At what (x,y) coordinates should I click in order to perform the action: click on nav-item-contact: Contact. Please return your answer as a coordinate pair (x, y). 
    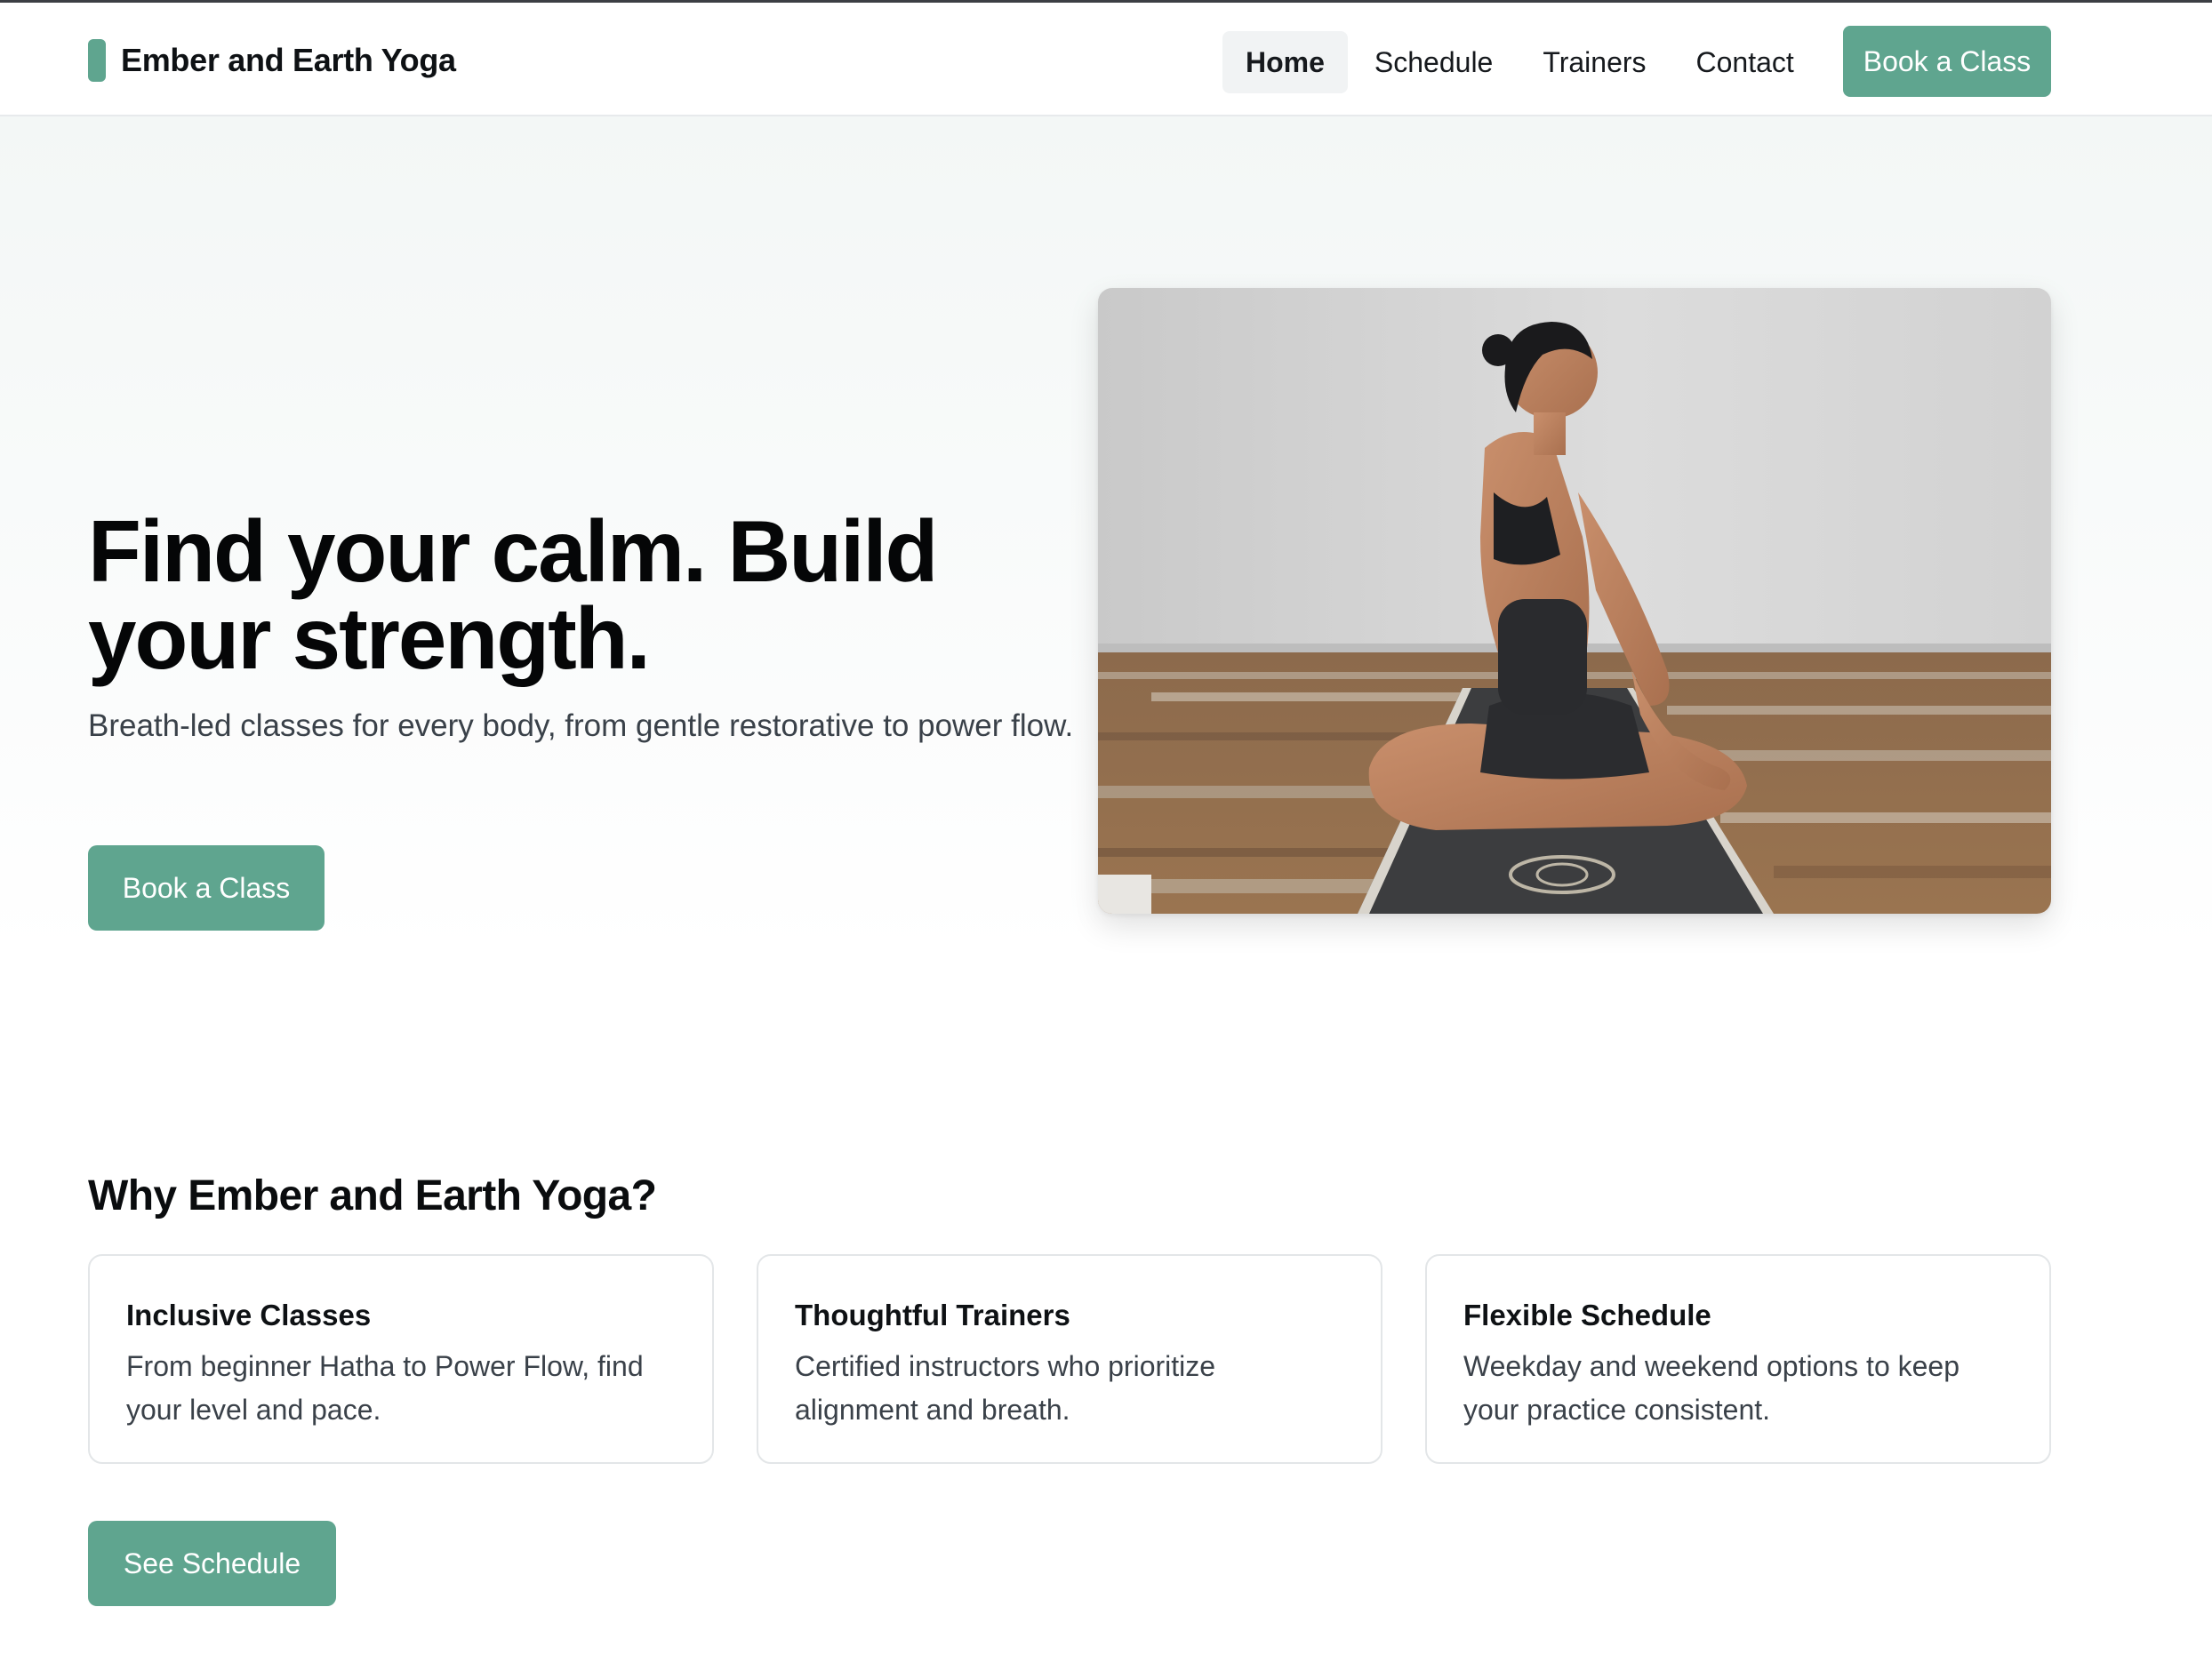
    Looking at the image, I should click on (1745, 62).